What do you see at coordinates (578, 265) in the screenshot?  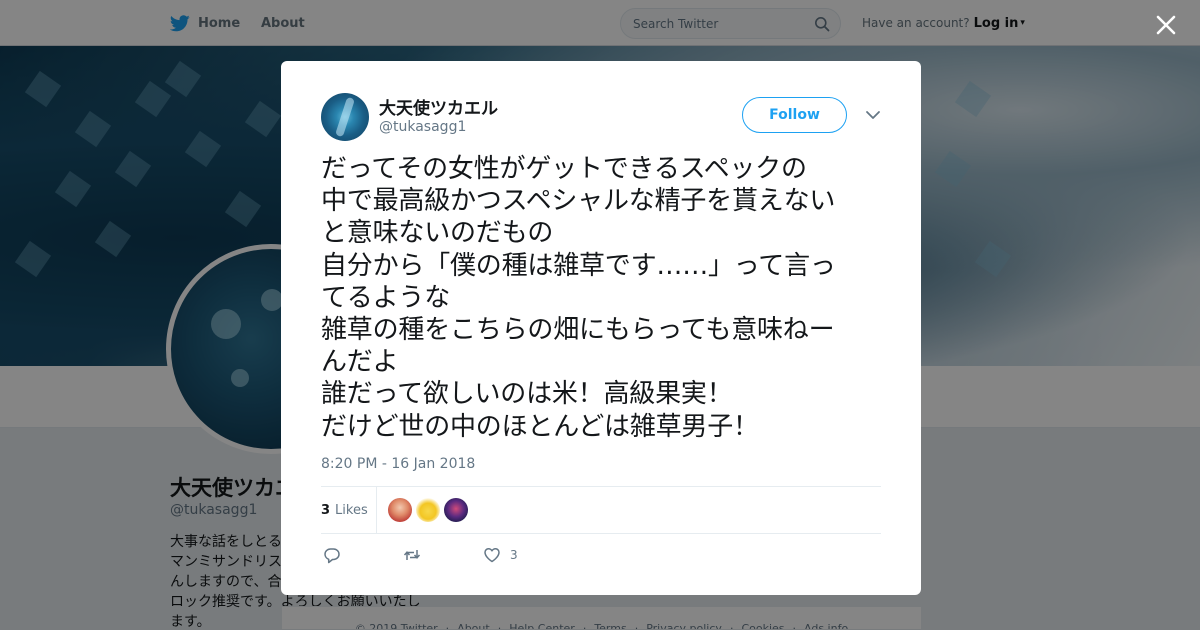 I see `tweet-text-line: 自分から「僕の種は雑草です……」って言っ` at bounding box center [578, 265].